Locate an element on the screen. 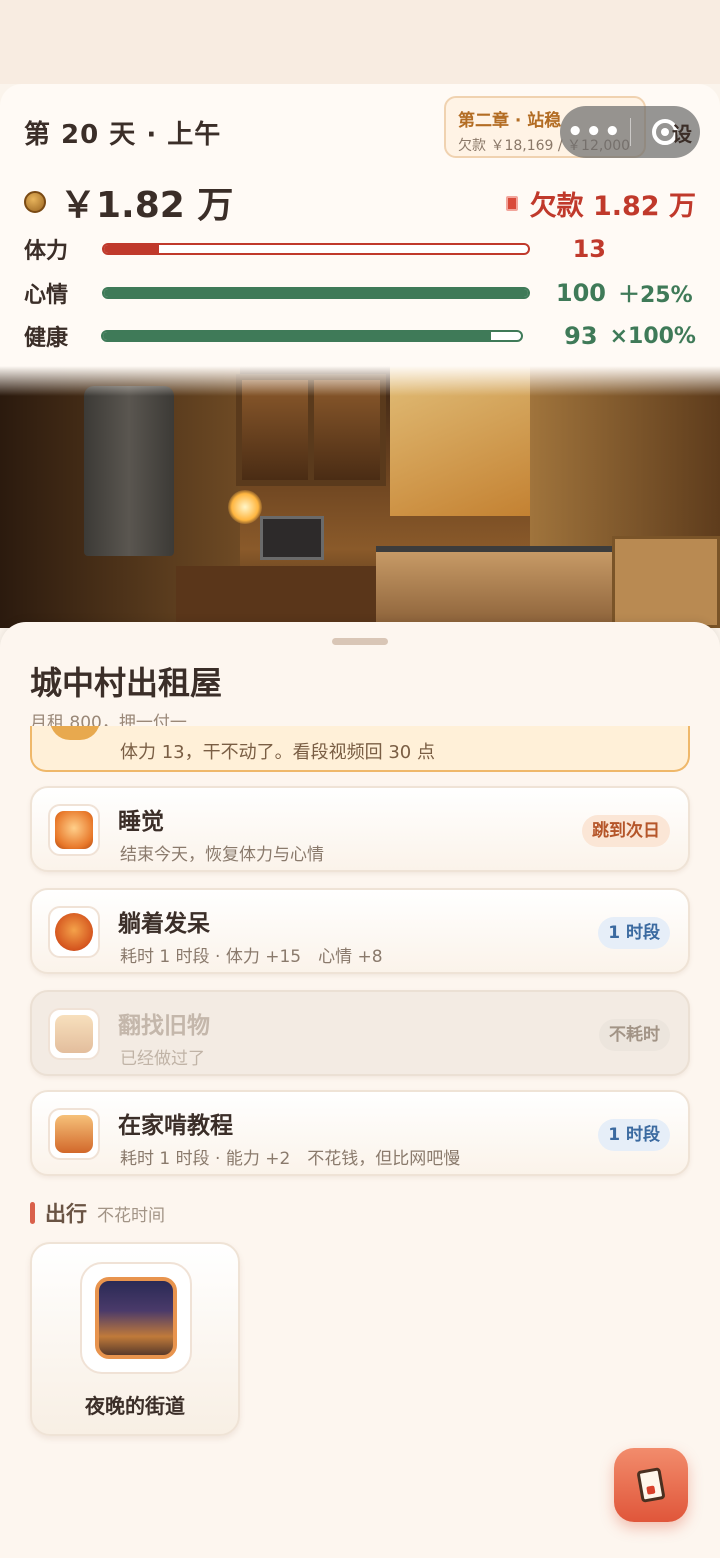 This screenshot has width=720, height=1558. hint-icon is located at coordinates (75, 733).